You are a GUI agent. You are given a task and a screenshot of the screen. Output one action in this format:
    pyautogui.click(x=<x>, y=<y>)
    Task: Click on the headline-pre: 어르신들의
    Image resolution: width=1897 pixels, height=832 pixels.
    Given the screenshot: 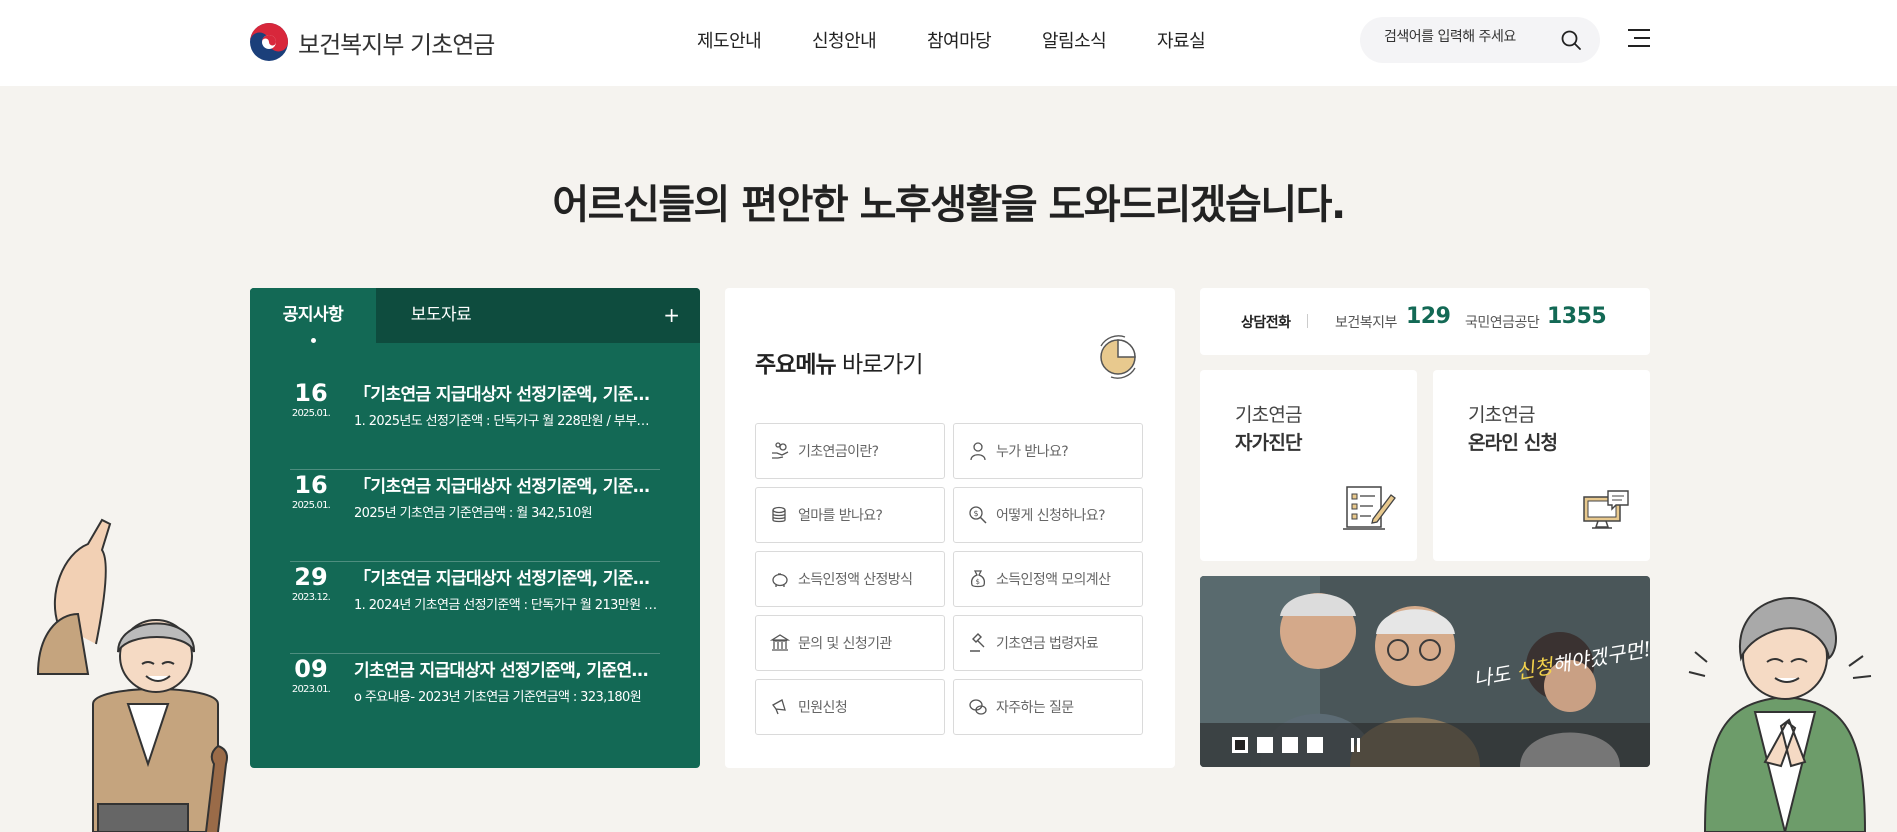 What is the action you would take?
    pyautogui.click(x=647, y=205)
    